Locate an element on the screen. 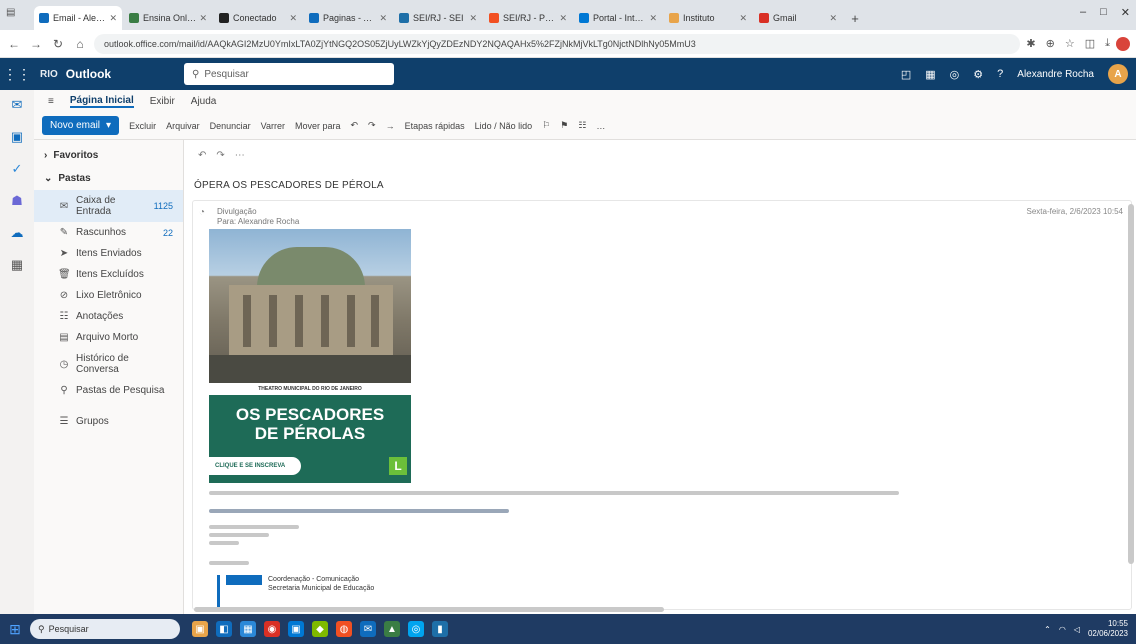 This screenshot has width=1136, height=644. ribbon-button: Denunciar is located at coordinates (230, 126).